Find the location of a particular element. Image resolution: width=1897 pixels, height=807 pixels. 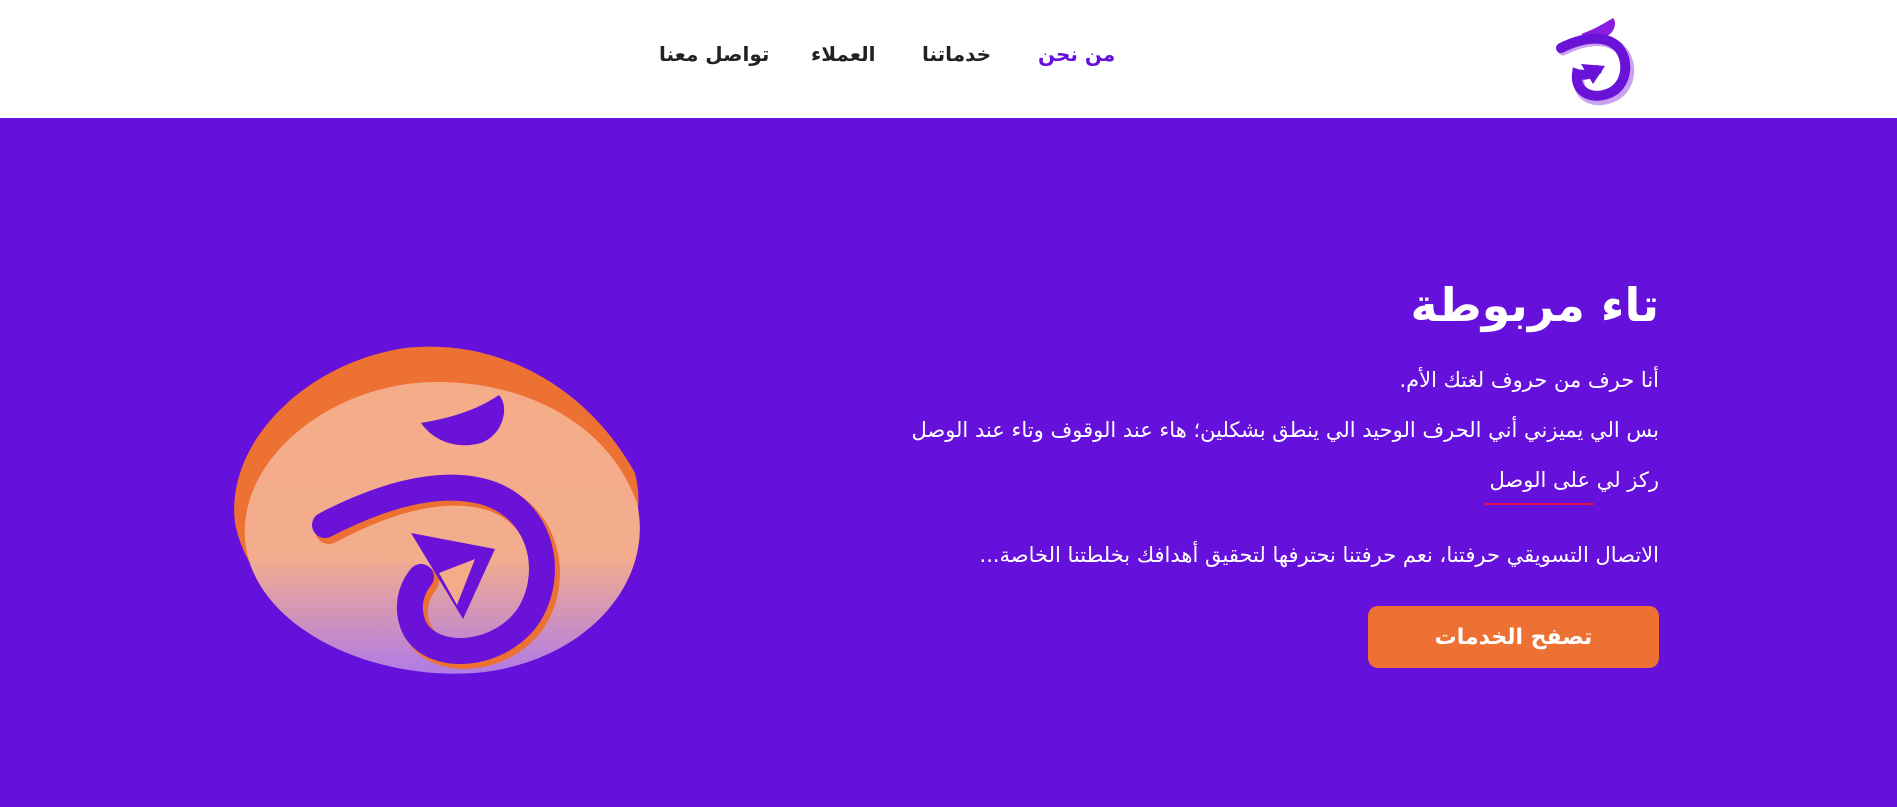

hero-title: تاء مربوطة is located at coordinates (1534, 305).